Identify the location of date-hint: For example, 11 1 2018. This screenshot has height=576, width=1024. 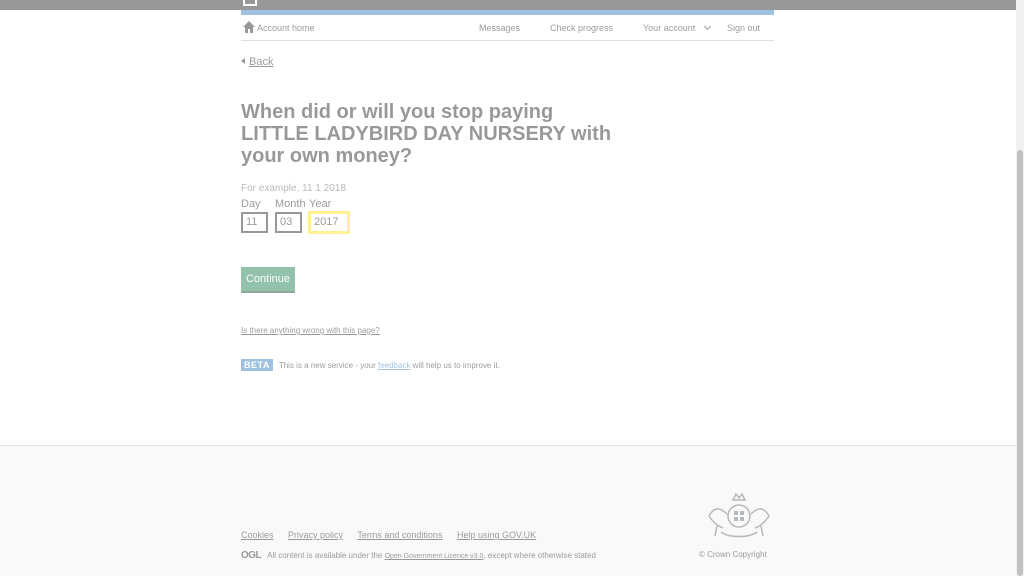
(293, 188).